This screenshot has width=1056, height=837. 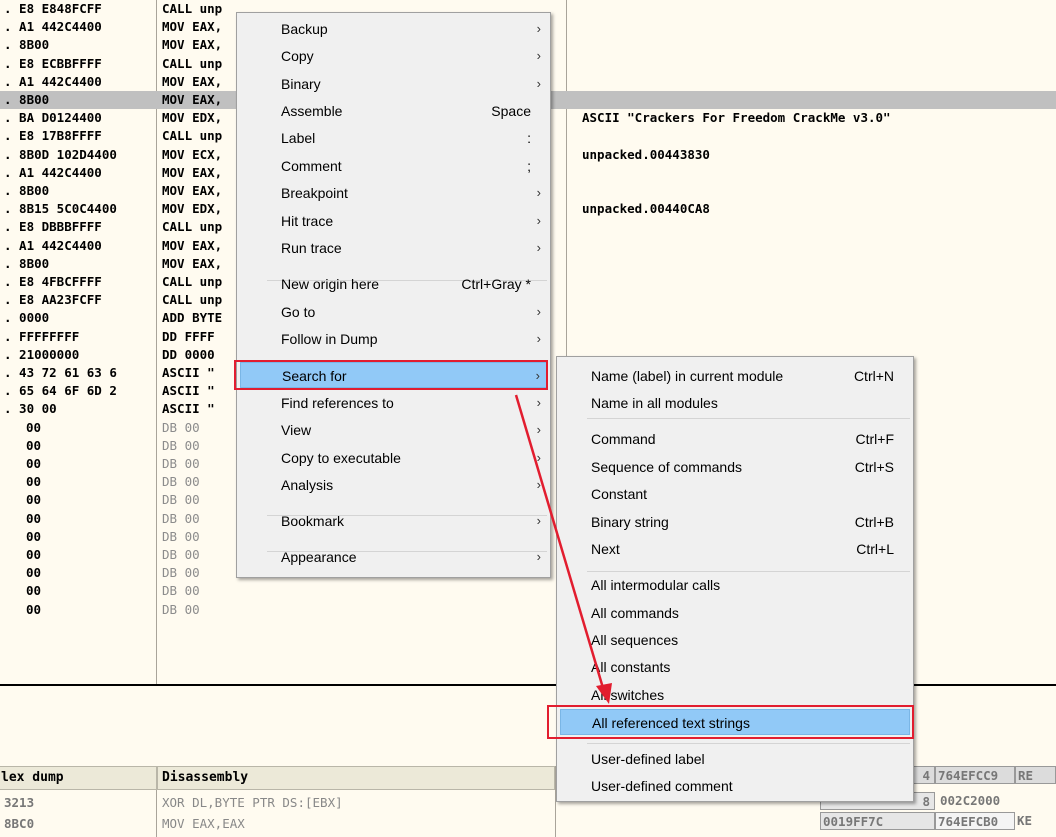 I want to click on stack-address: 0019FF7C, so click(x=877, y=821).